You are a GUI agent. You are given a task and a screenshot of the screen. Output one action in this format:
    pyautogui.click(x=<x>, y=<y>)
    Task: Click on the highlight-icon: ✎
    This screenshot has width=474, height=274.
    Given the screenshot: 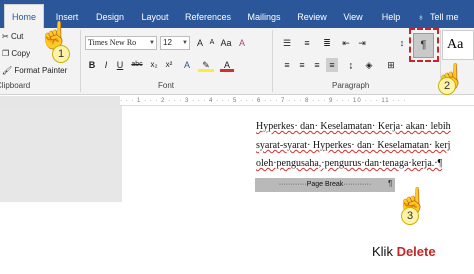 What is the action you would take?
    pyautogui.click(x=206, y=65)
    